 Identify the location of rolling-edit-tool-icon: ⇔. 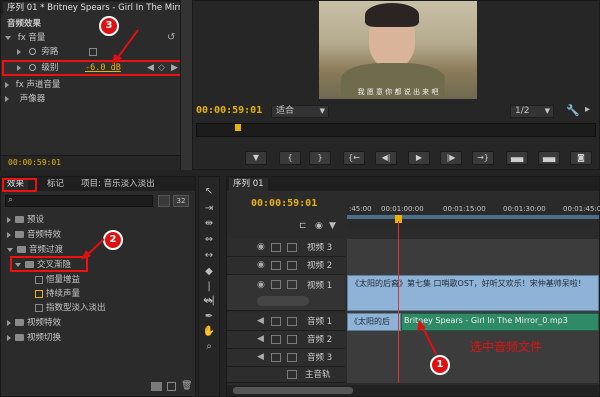
(209, 240).